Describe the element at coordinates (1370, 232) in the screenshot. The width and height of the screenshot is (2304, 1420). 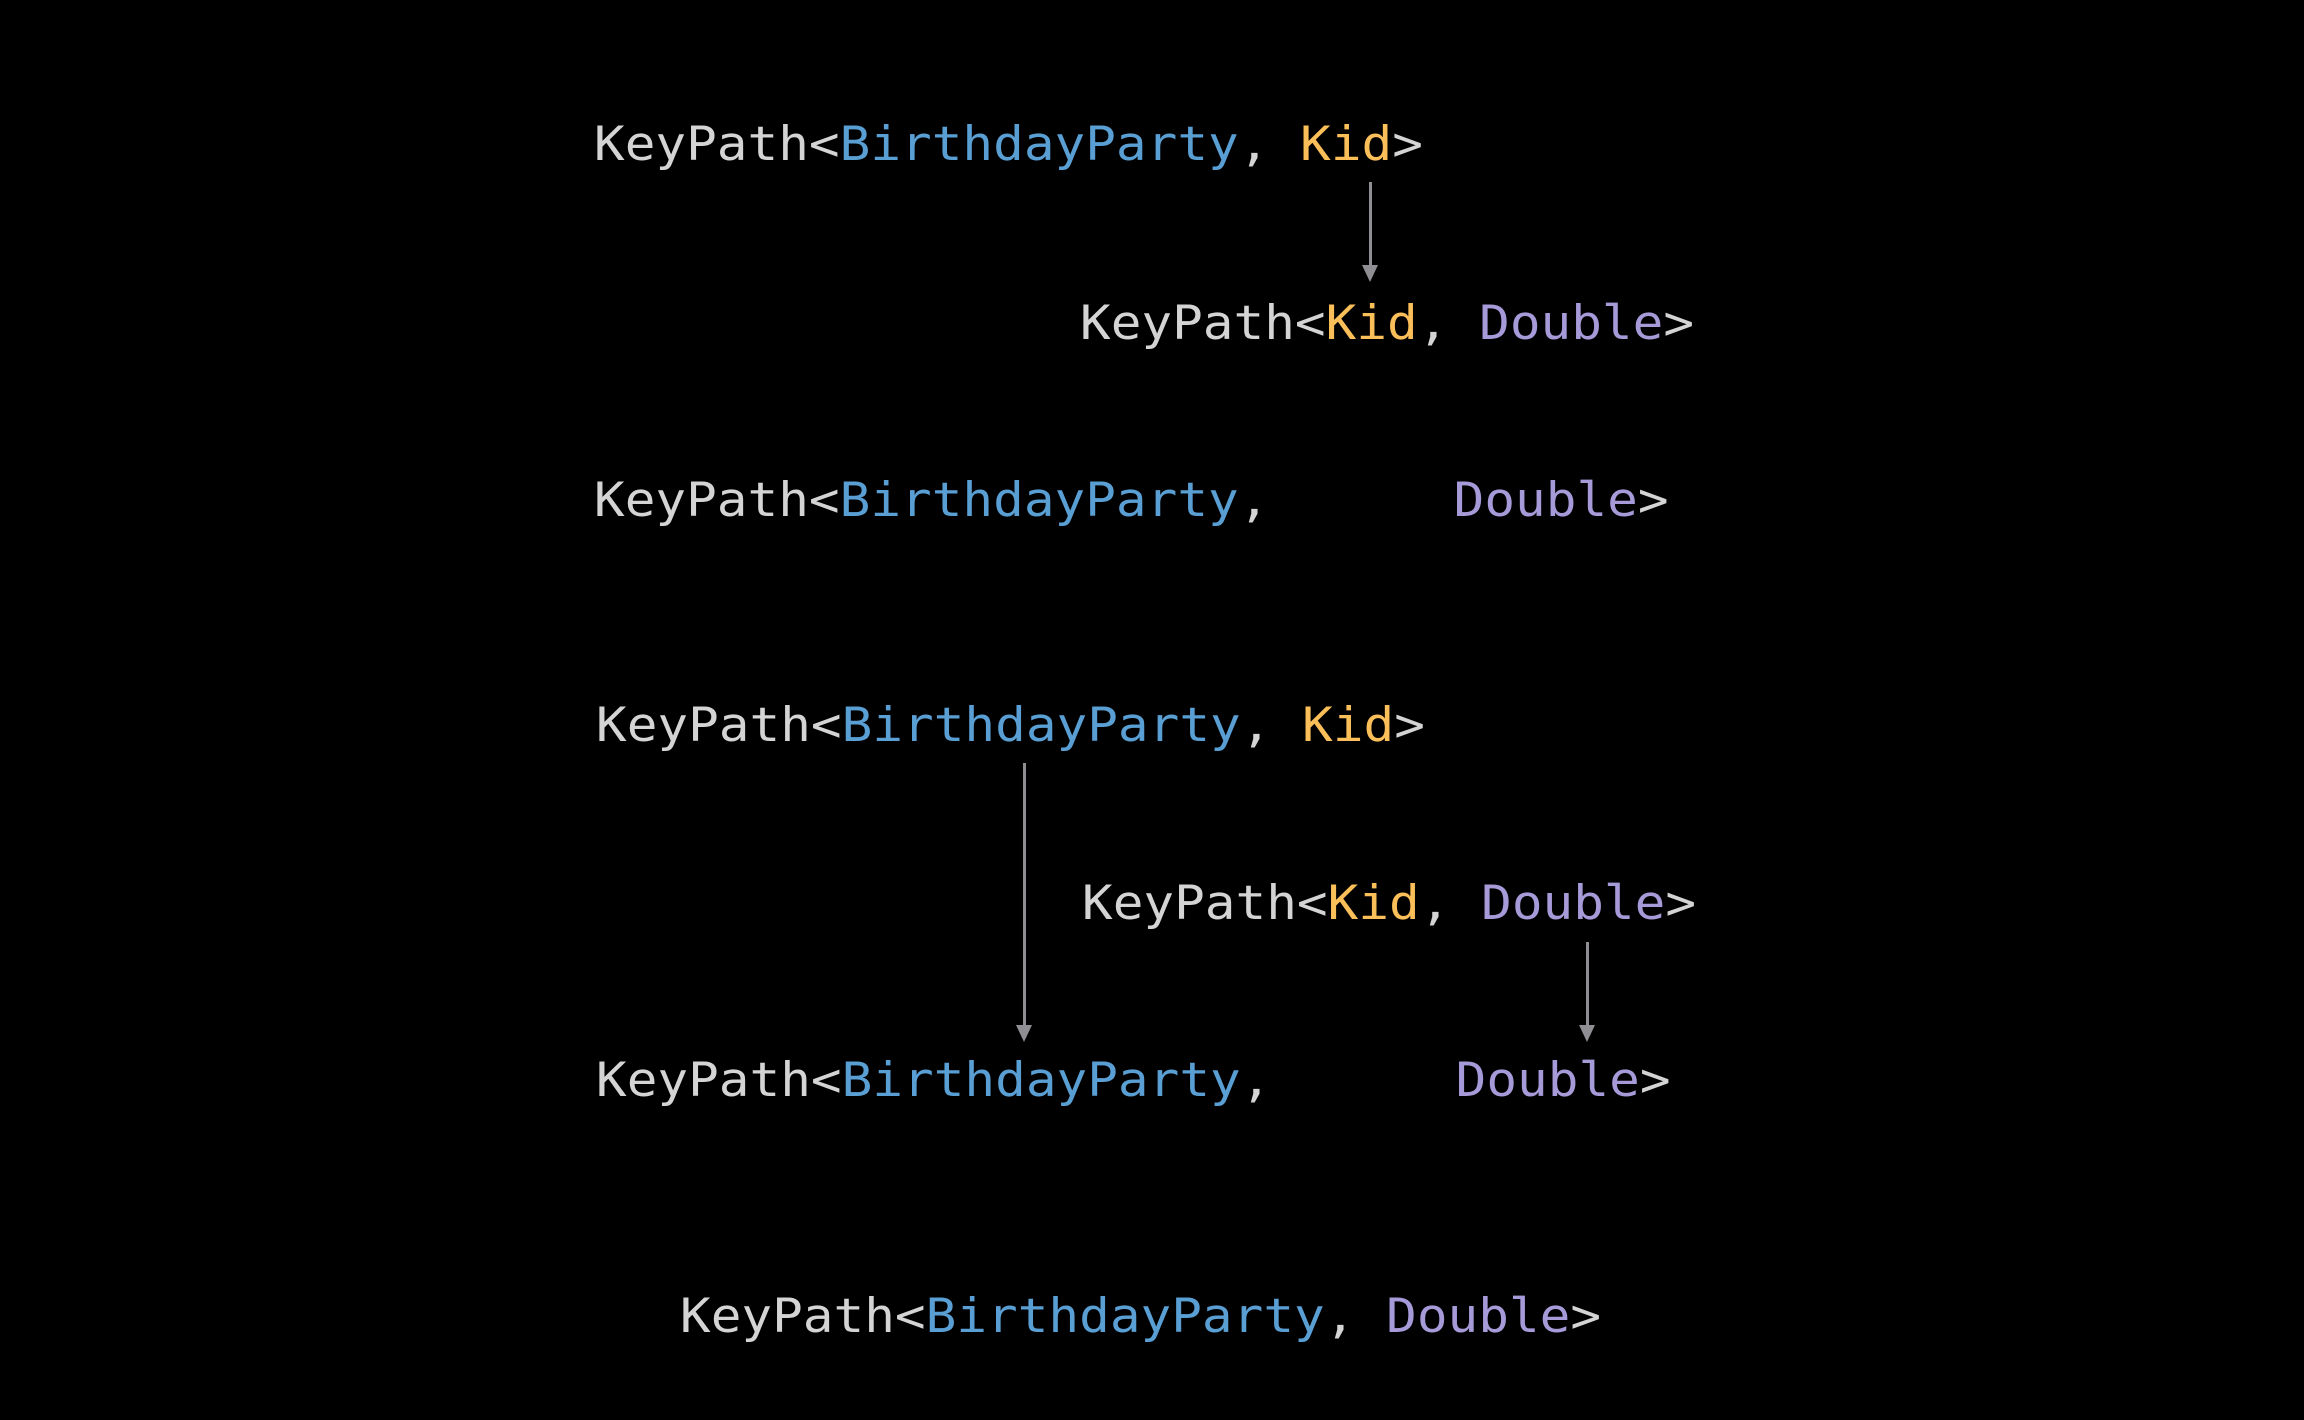
I see `arrow-kid-to-kid` at that location.